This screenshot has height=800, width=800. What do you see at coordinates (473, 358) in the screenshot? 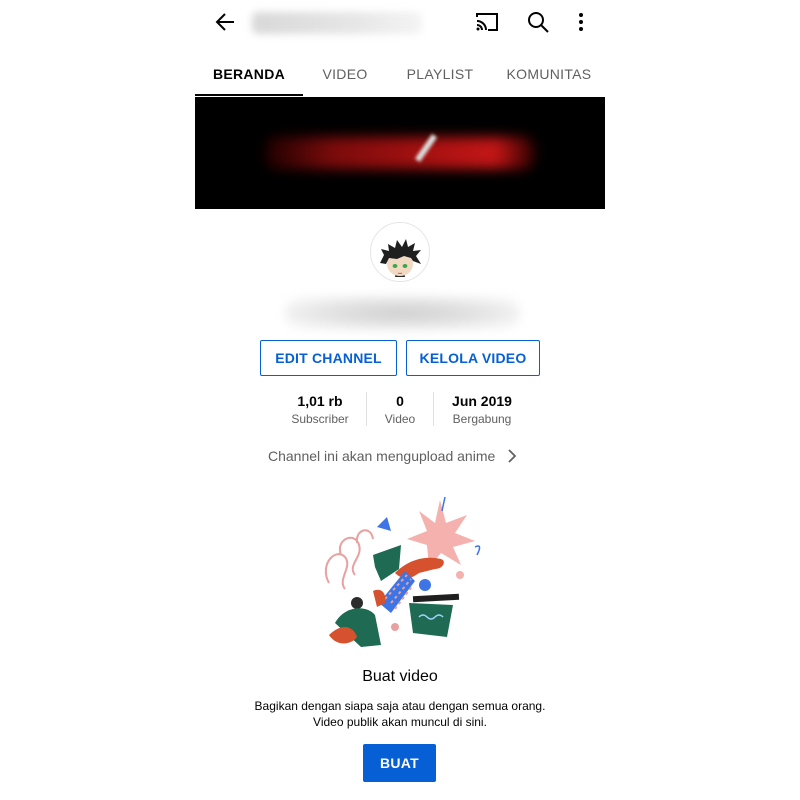
I see `manage-videos-button: KELOLA VIDEO` at bounding box center [473, 358].